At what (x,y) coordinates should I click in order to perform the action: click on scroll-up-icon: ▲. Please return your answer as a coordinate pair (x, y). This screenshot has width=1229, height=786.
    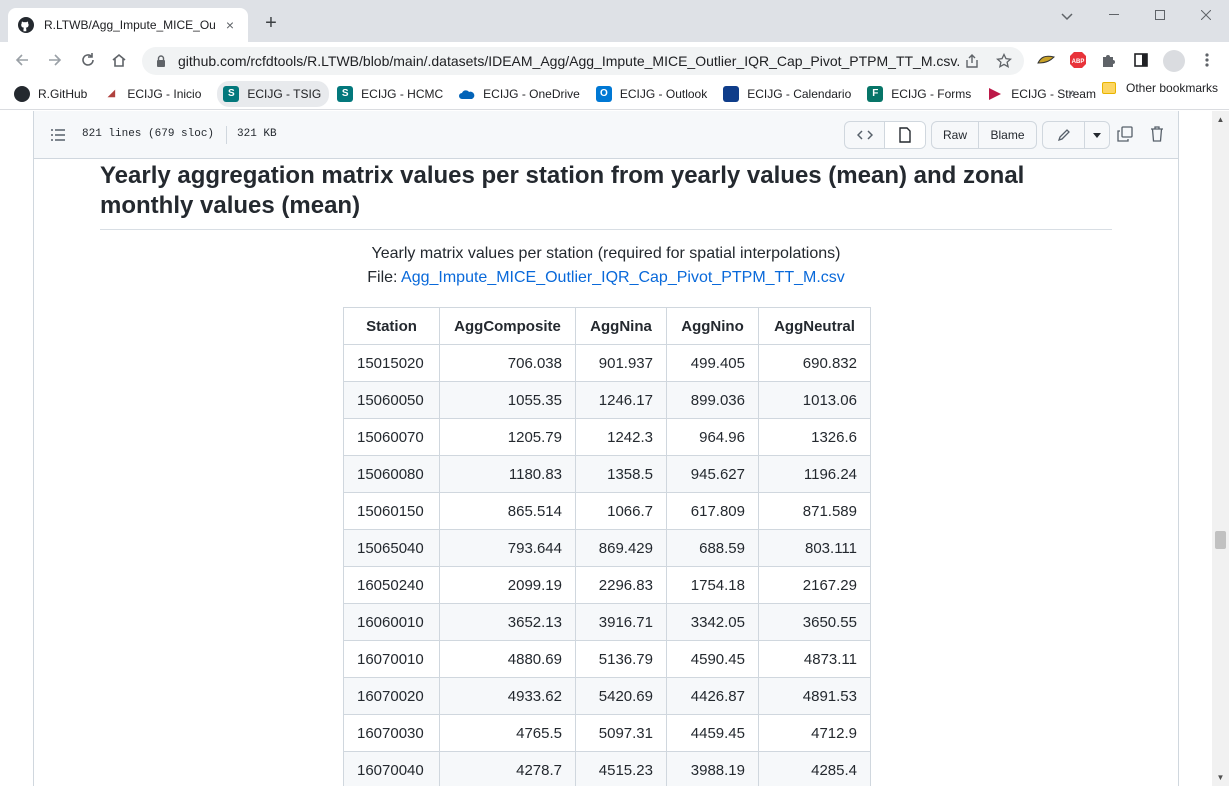
    Looking at the image, I should click on (1220, 119).